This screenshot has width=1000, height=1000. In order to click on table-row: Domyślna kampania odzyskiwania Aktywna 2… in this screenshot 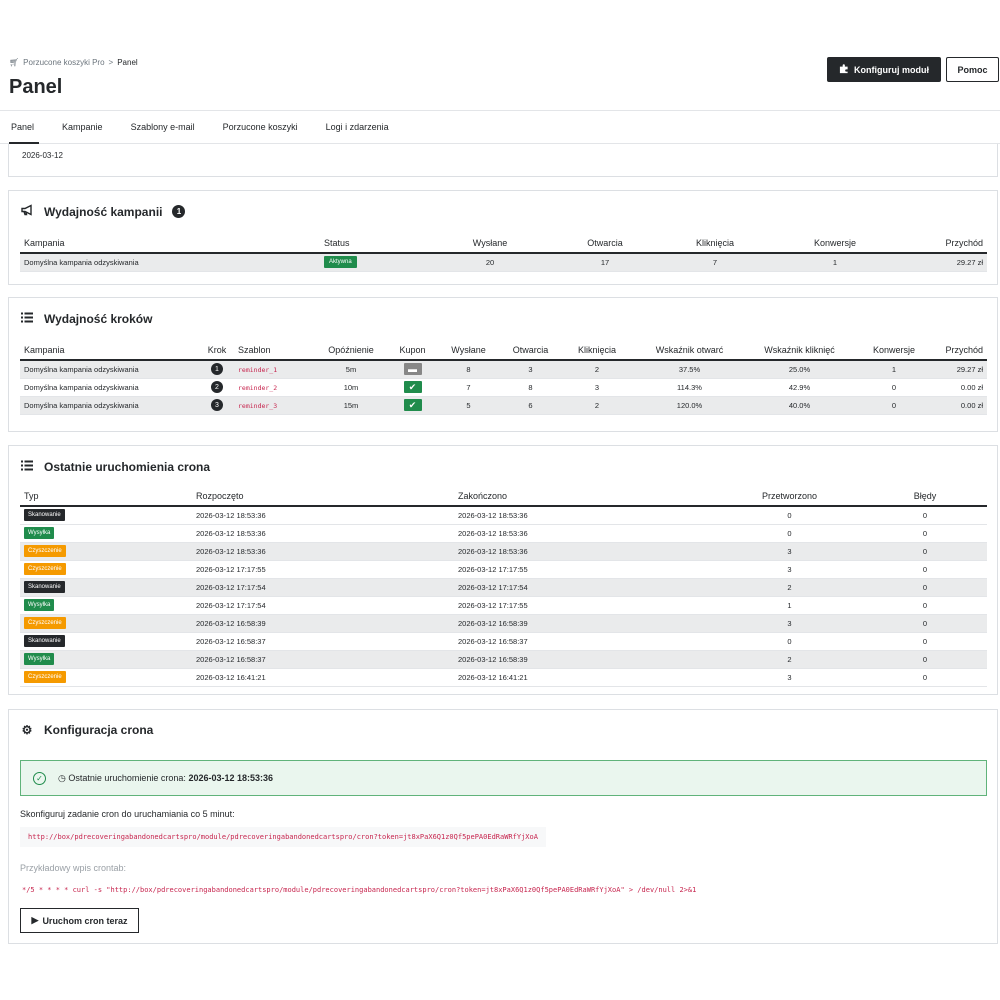, I will do `click(503, 262)`.